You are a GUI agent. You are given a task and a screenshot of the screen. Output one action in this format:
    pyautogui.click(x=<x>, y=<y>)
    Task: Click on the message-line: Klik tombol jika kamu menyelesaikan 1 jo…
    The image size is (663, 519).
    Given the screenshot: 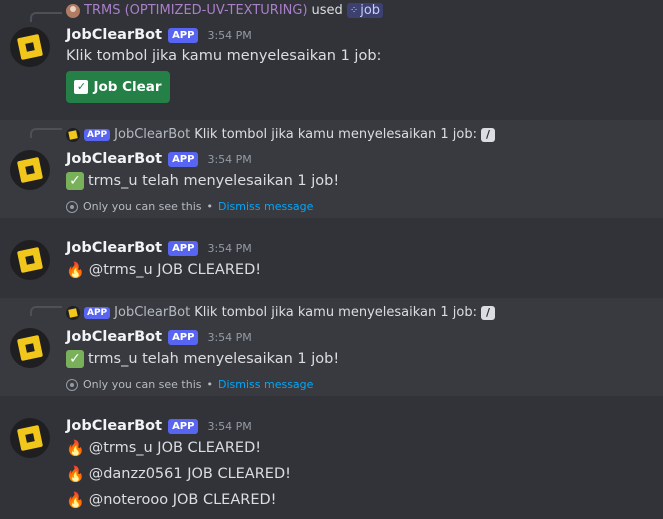 What is the action you would take?
    pyautogui.click(x=224, y=56)
    